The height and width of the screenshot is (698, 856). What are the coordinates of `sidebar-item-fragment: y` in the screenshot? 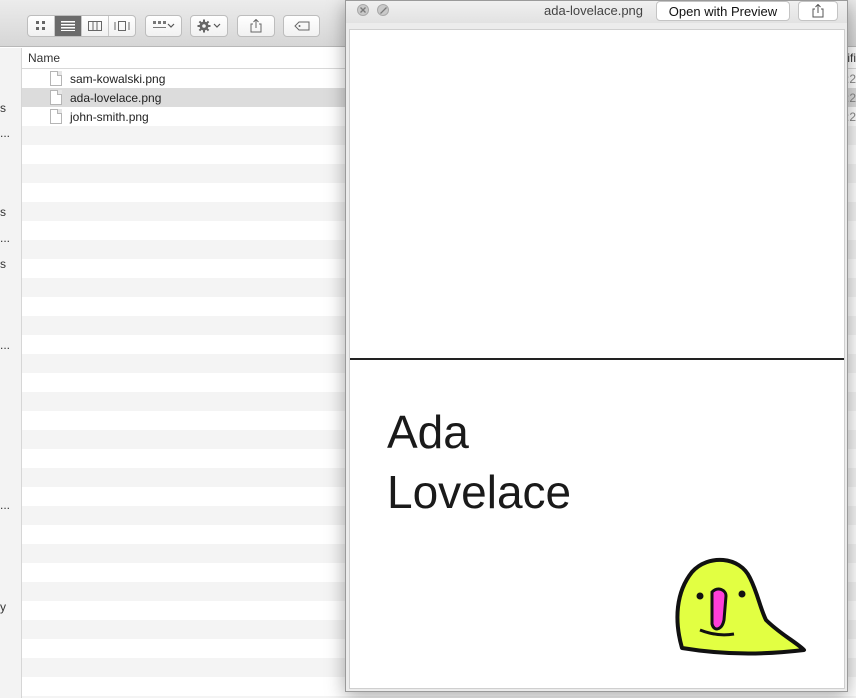 It's located at (3, 607).